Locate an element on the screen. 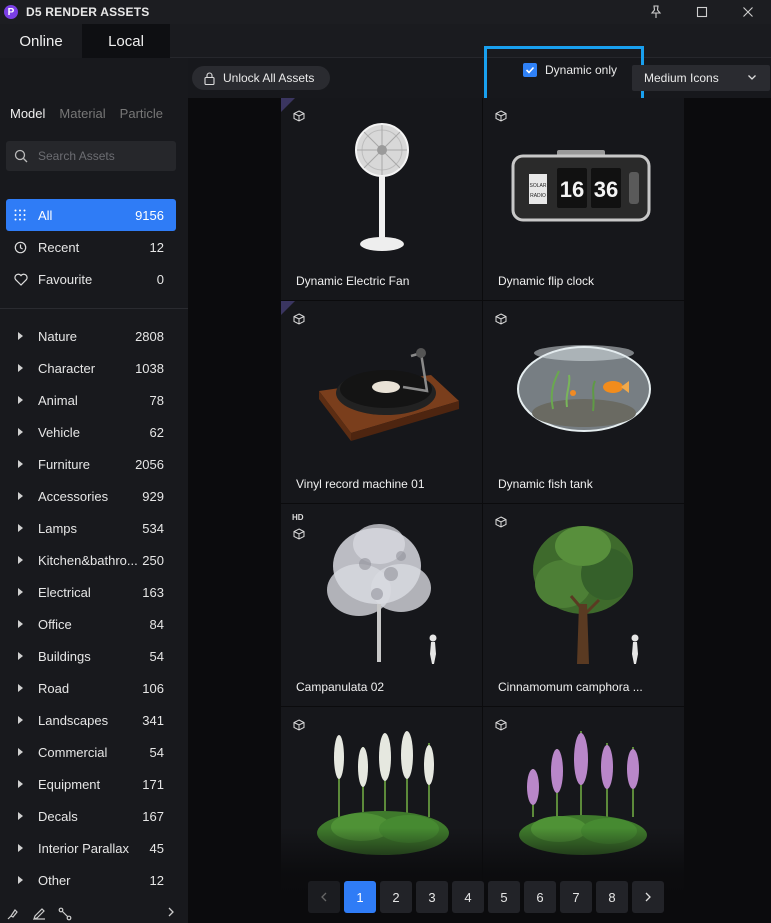  chevron-right-icon is located at coordinates (171, 912).